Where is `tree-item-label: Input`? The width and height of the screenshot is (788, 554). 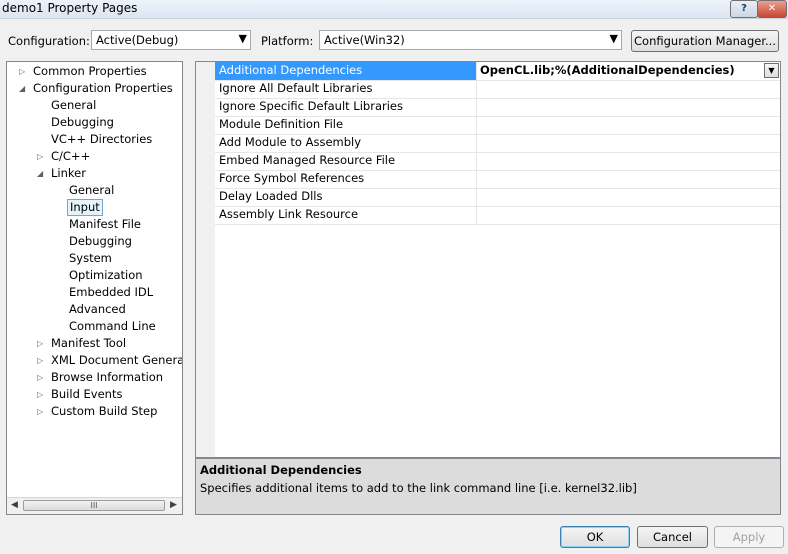
tree-item-label: Input is located at coordinates (85, 207).